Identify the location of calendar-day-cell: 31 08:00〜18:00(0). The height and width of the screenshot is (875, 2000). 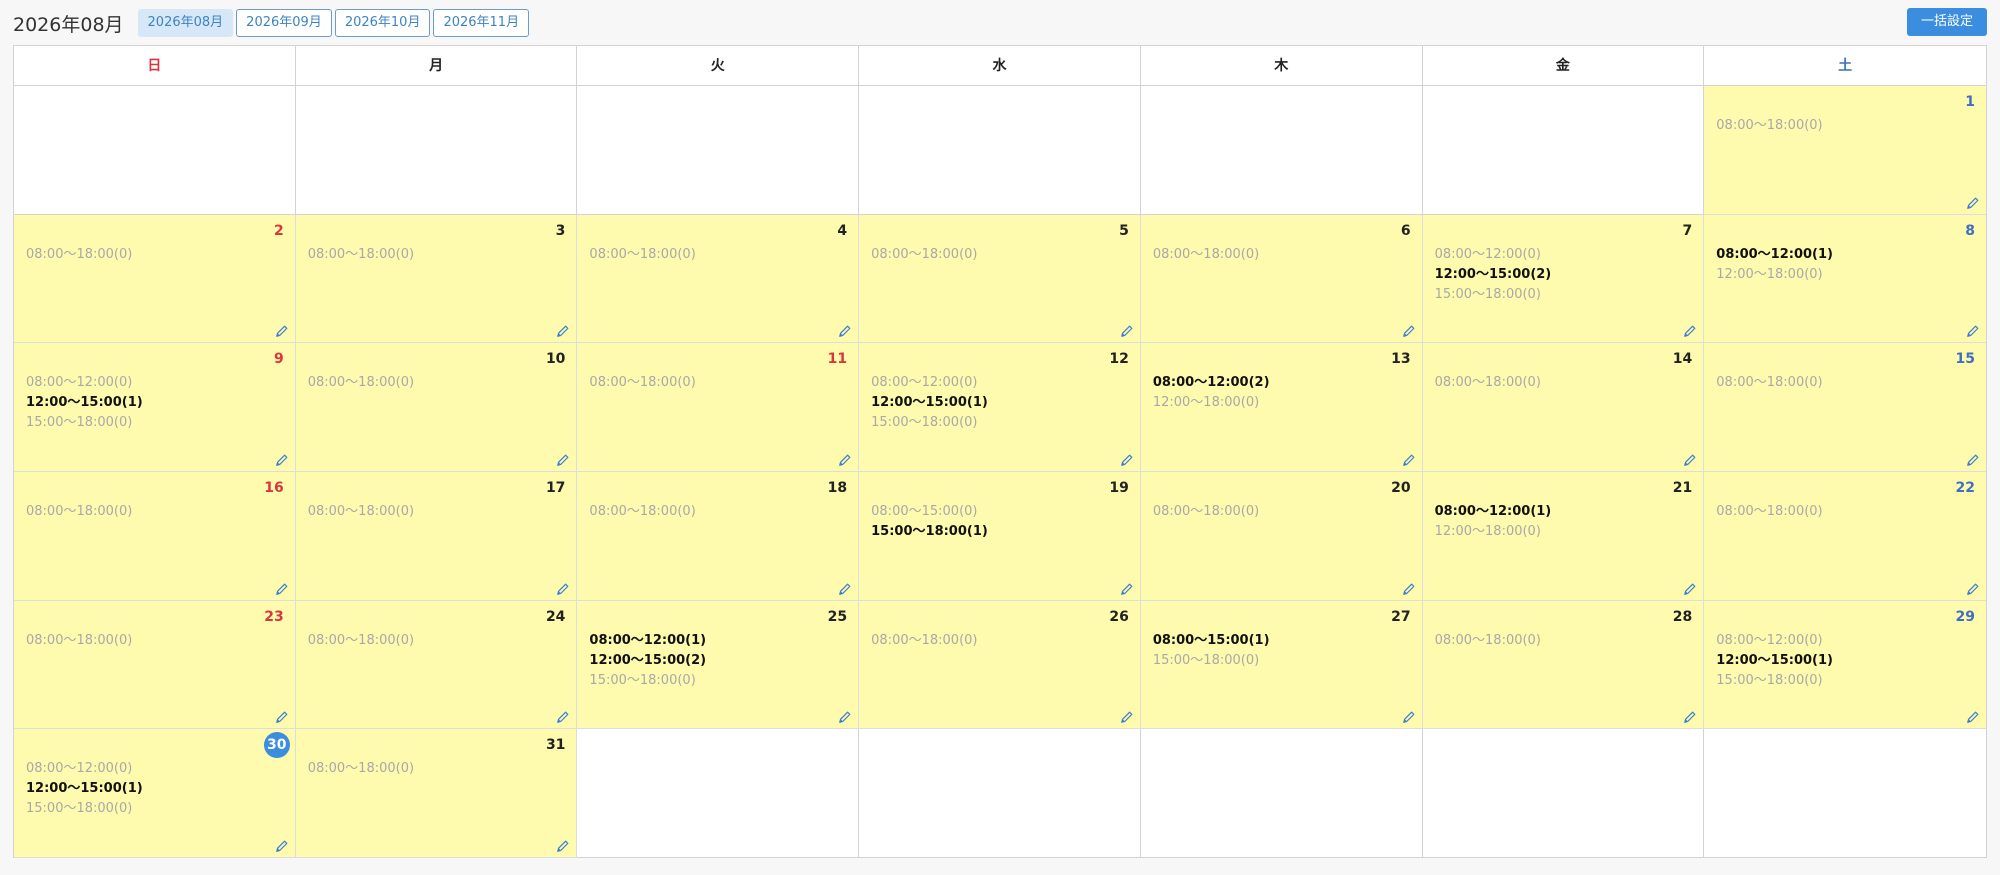
(436, 793).